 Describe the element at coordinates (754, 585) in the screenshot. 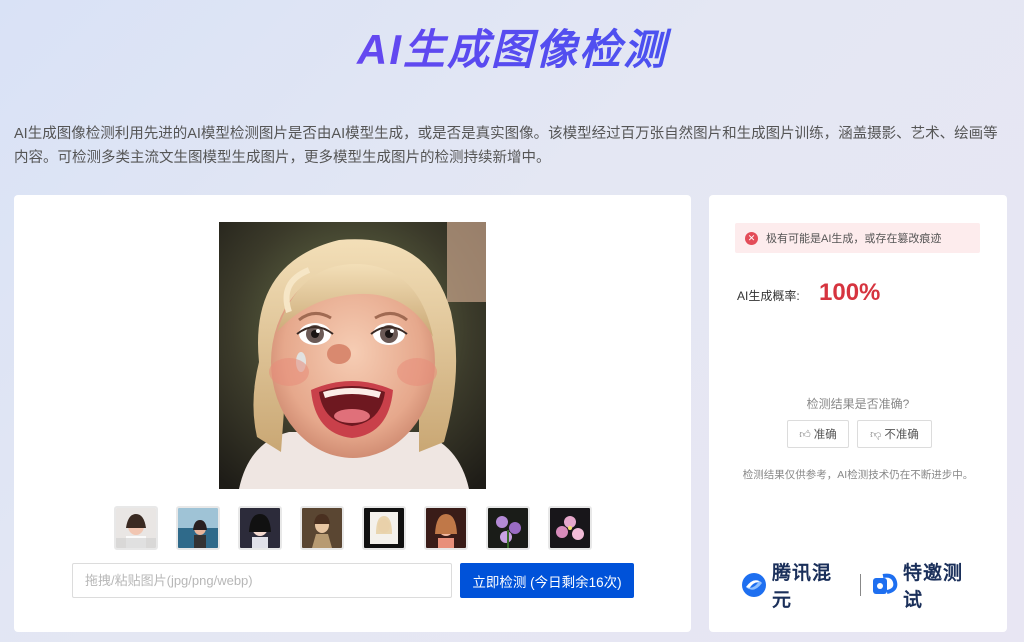

I see `hunyuan-logo-icon` at that location.